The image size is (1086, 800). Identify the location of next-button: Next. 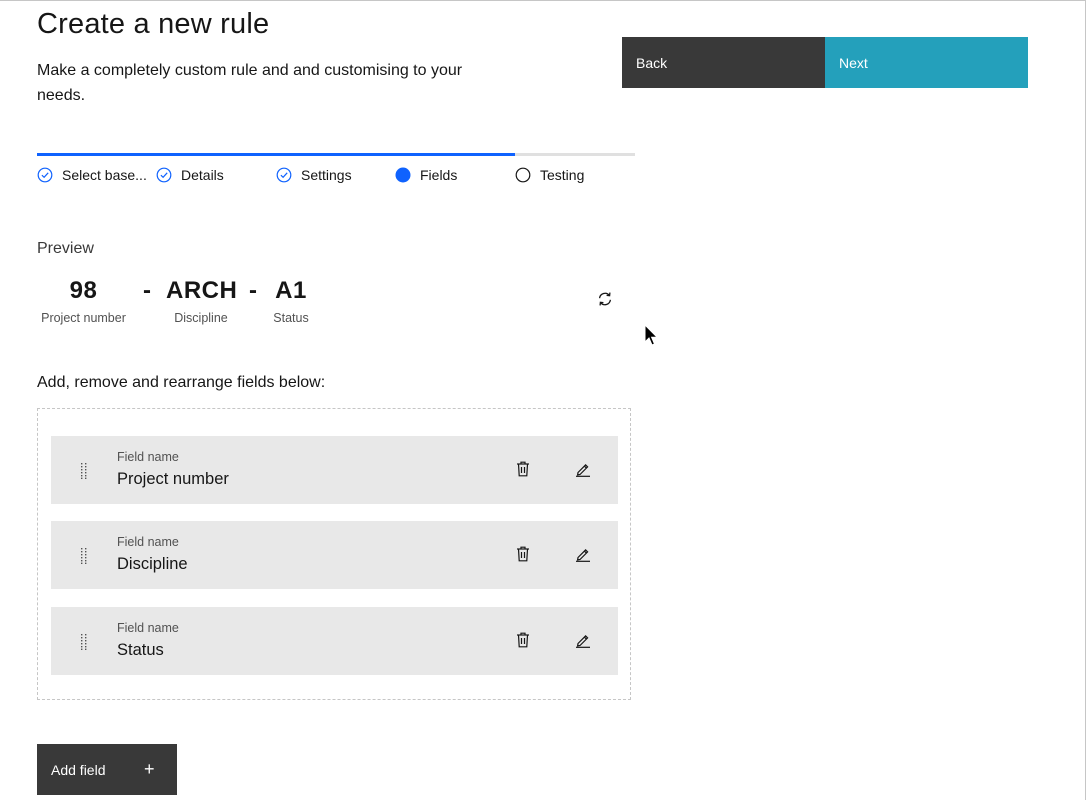
(926, 62).